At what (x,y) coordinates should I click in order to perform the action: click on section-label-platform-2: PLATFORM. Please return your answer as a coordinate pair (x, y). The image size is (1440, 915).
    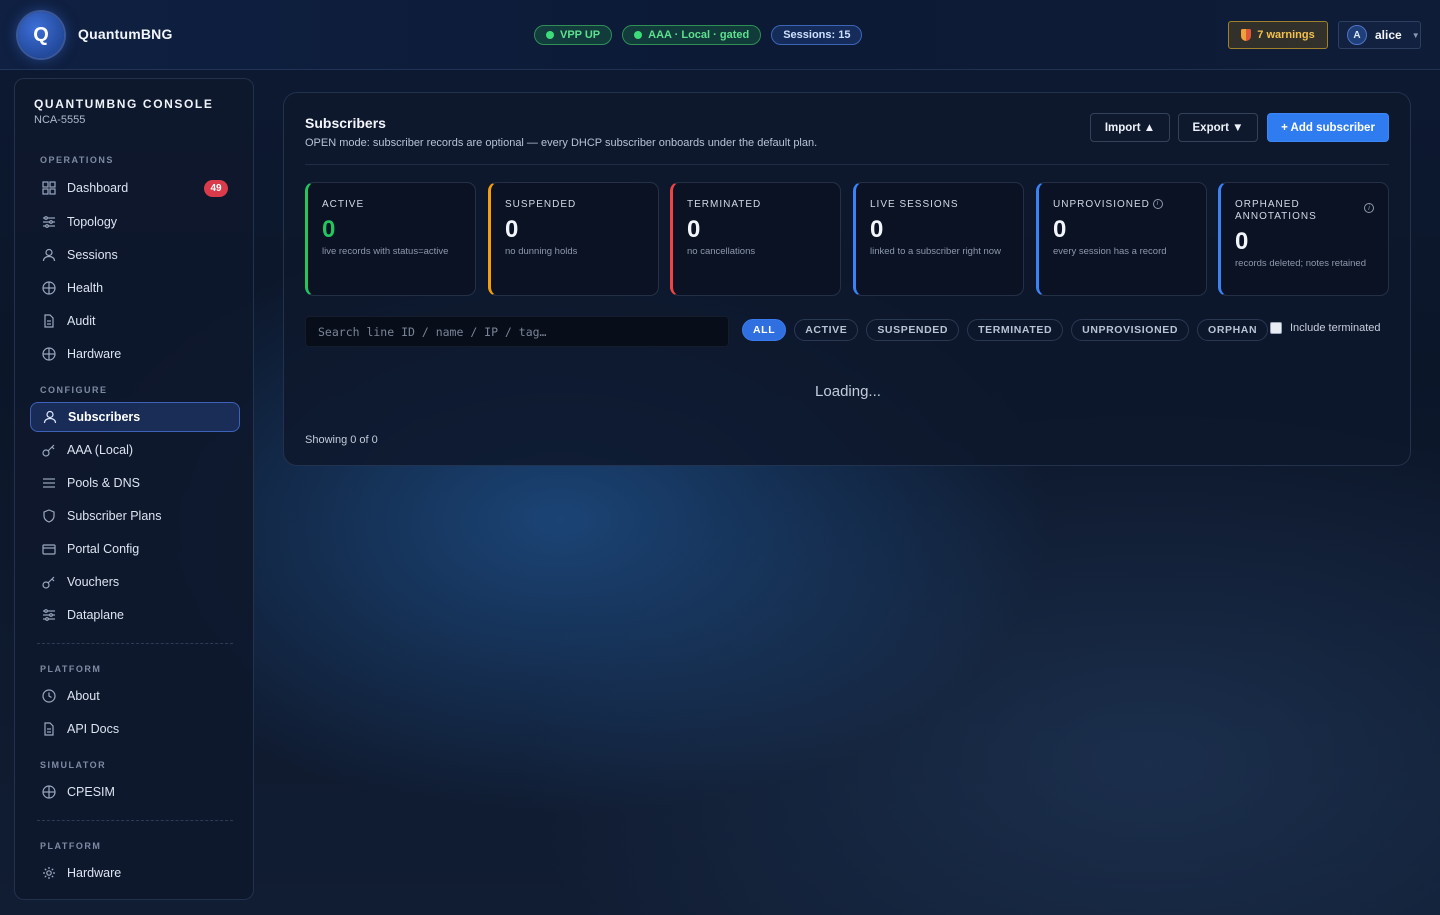
    Looking at the image, I should click on (71, 846).